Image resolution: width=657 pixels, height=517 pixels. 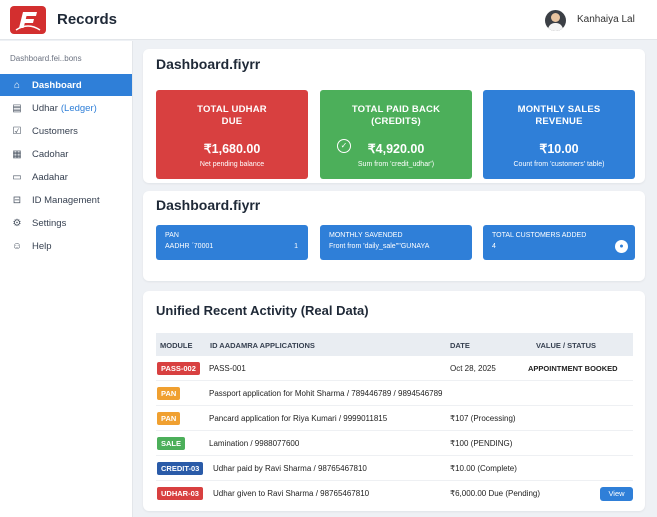 What do you see at coordinates (180, 493) in the screenshot?
I see `module-badge: UDHAR-03` at bounding box center [180, 493].